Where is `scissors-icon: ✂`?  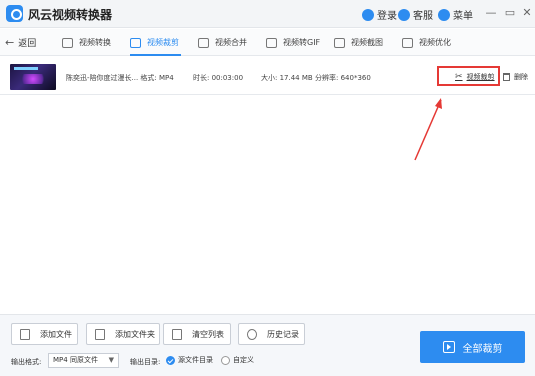
scissors-icon: ✂ is located at coordinates (459, 77).